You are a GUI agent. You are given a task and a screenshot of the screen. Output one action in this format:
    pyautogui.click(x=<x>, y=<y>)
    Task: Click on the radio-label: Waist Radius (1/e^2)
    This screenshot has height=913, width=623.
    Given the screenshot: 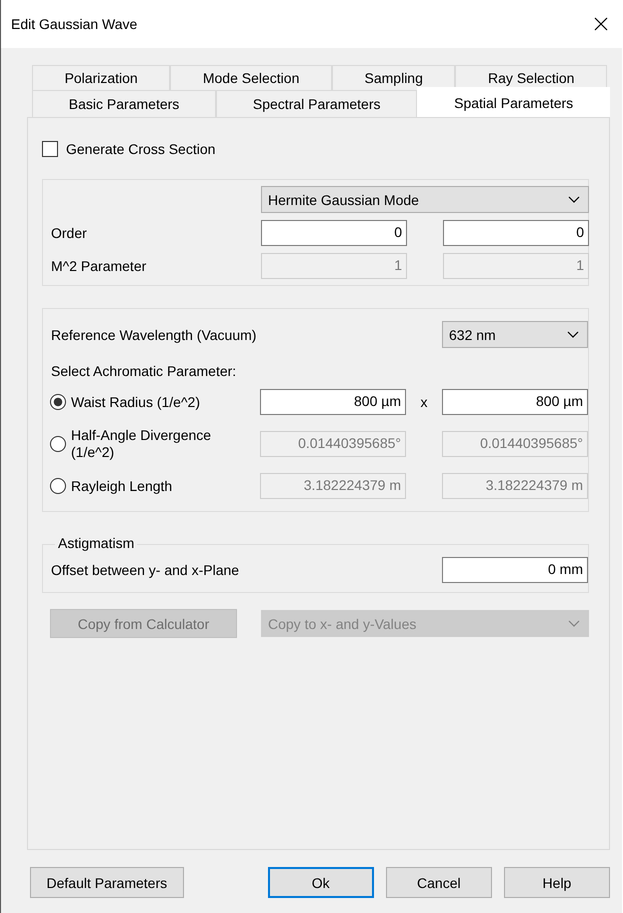 What is the action you would take?
    pyautogui.click(x=135, y=402)
    